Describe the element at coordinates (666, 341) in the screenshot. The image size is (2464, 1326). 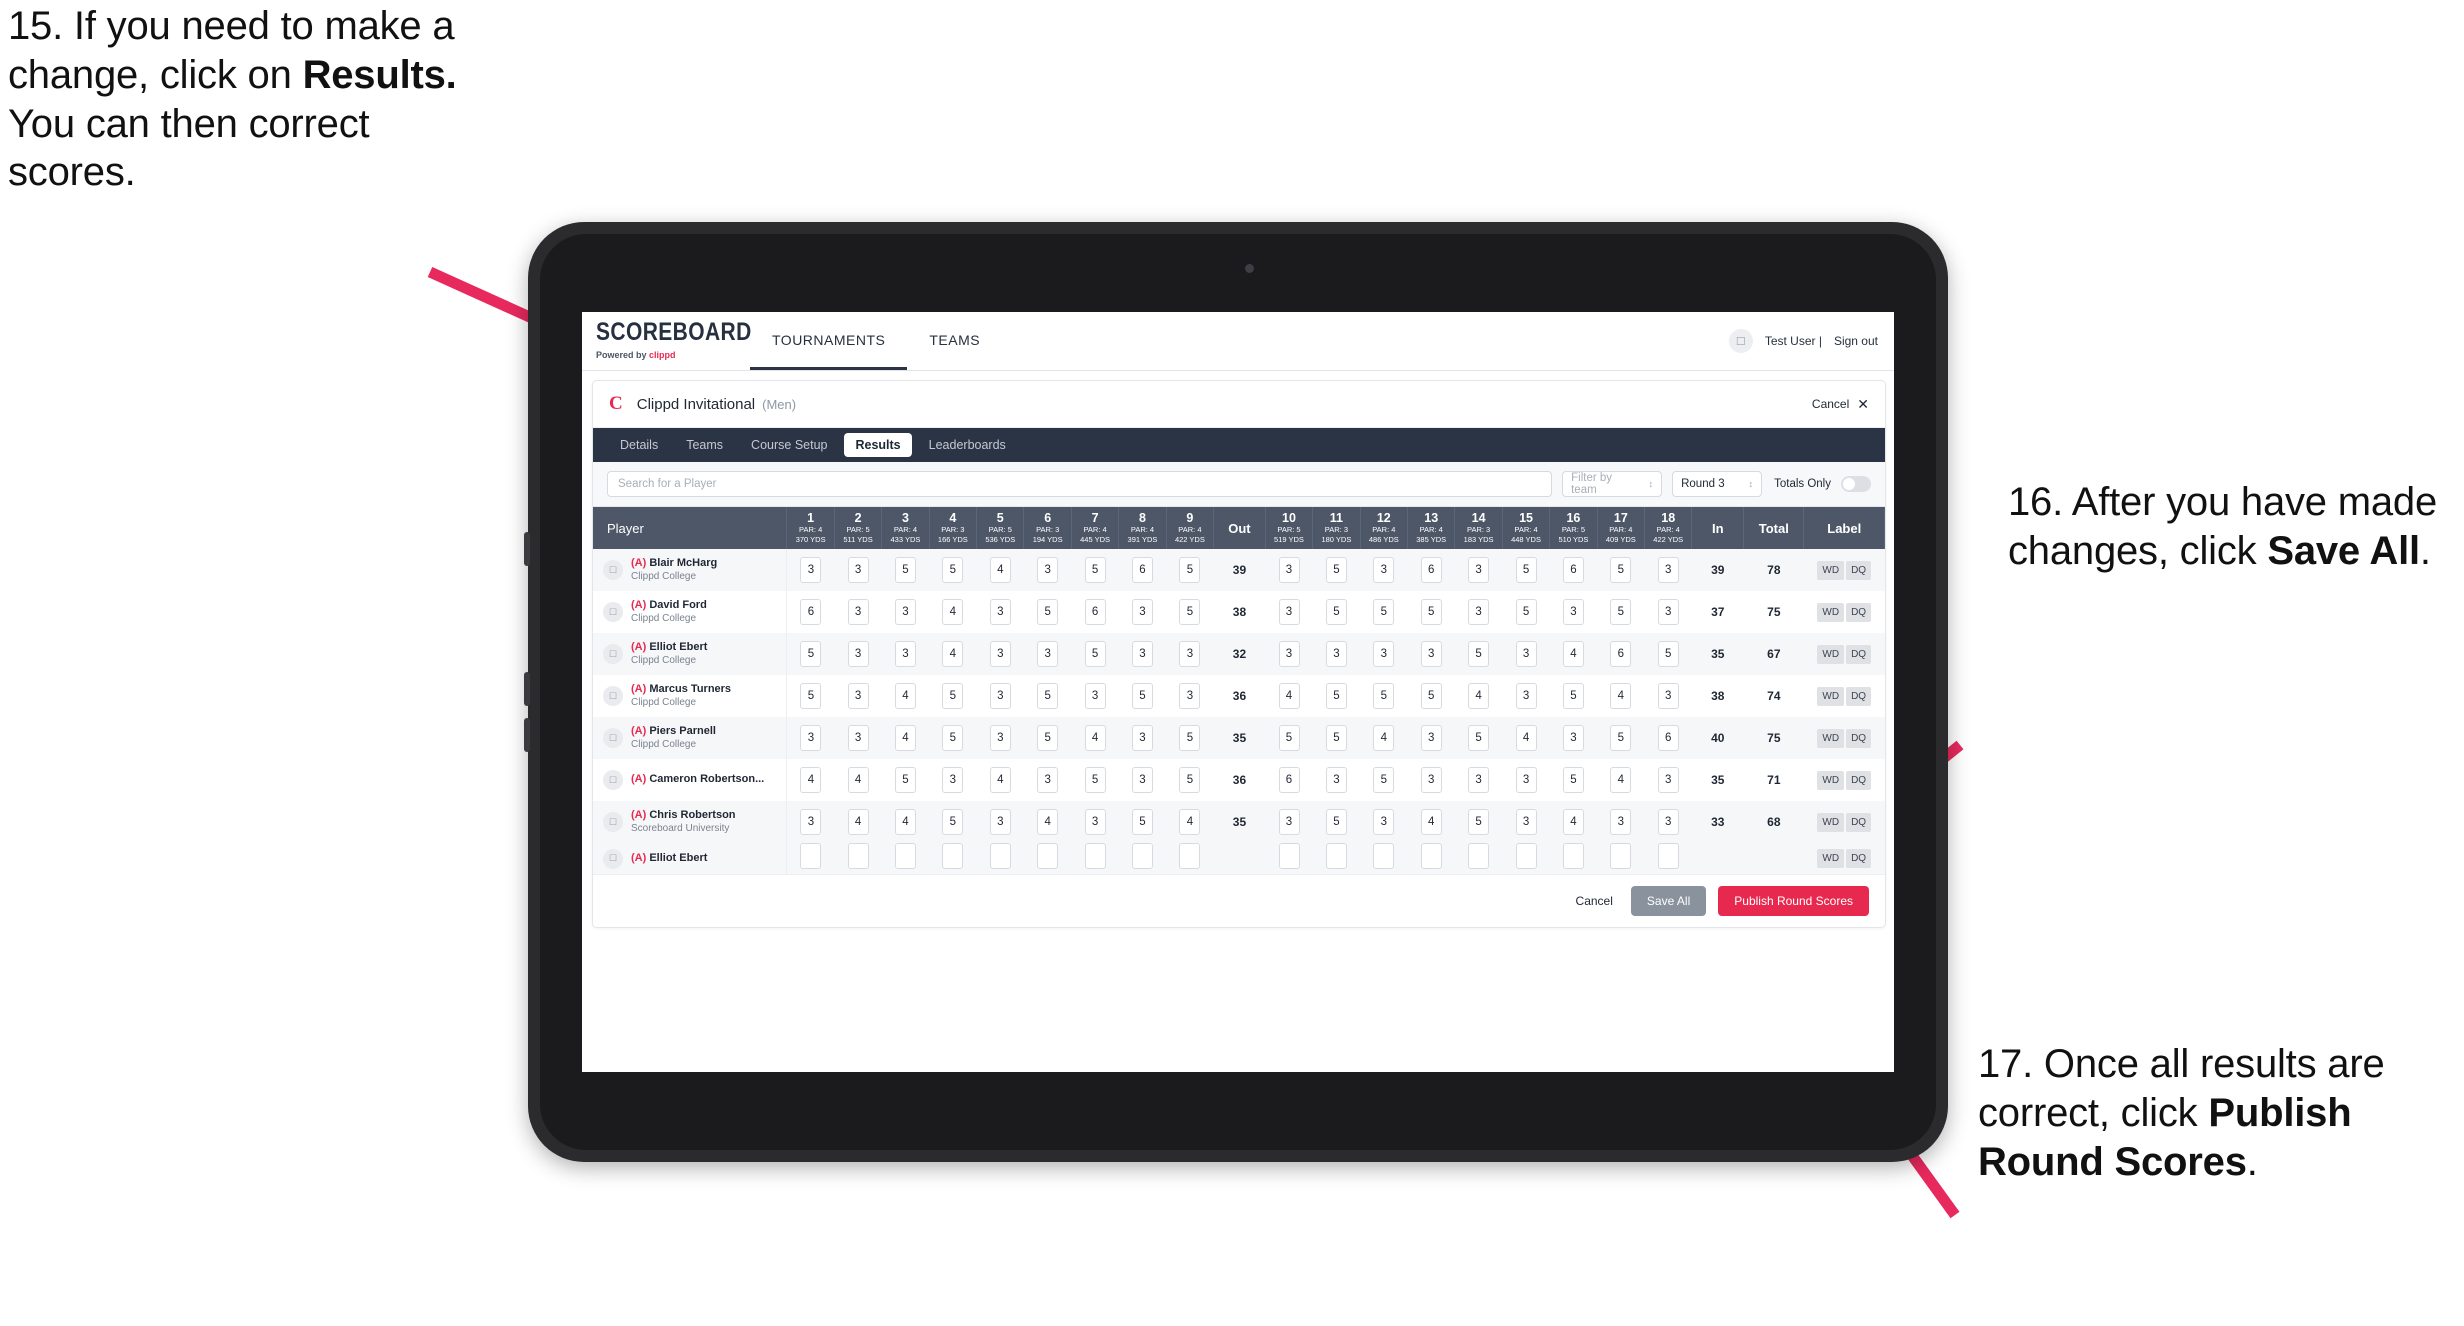
I see `scoreboard-logo: SCOREBOARD Powered by clippd` at that location.